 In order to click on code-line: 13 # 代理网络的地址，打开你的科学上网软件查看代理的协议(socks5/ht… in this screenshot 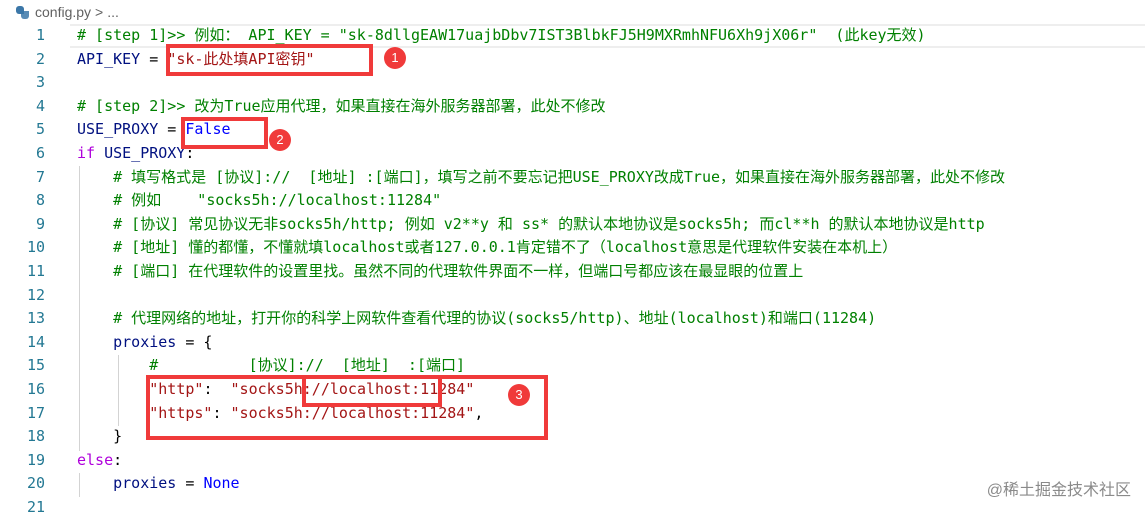, I will do `click(572, 319)`.